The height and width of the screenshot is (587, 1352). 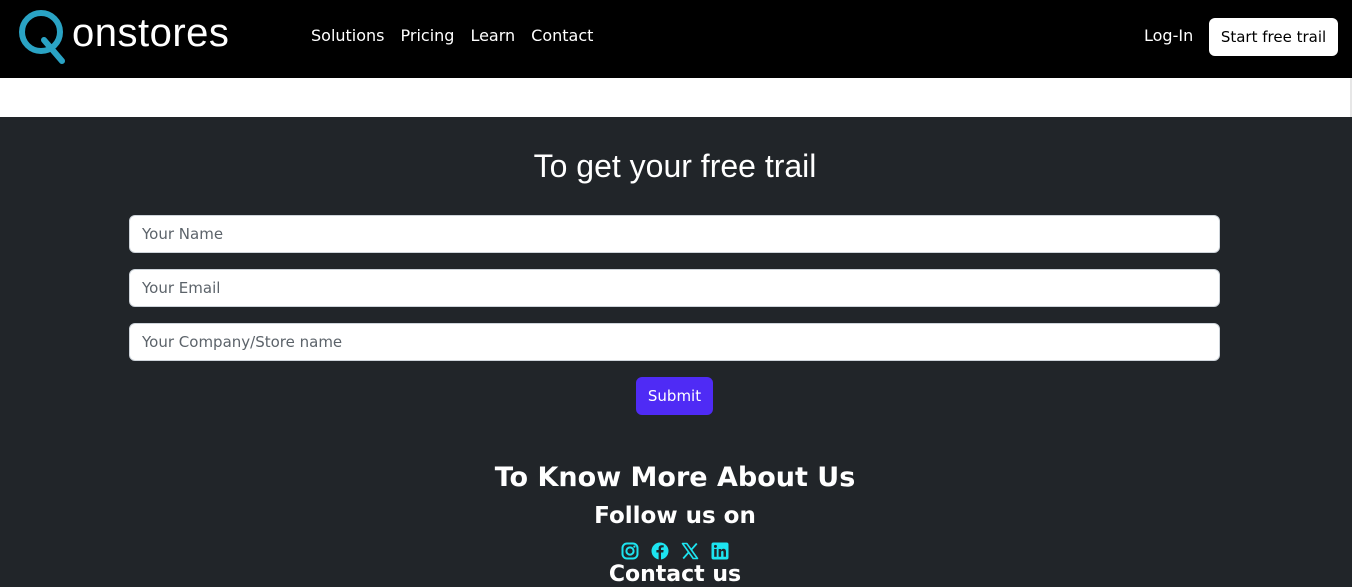 What do you see at coordinates (151, 32) in the screenshot?
I see `brand-name: onstores` at bounding box center [151, 32].